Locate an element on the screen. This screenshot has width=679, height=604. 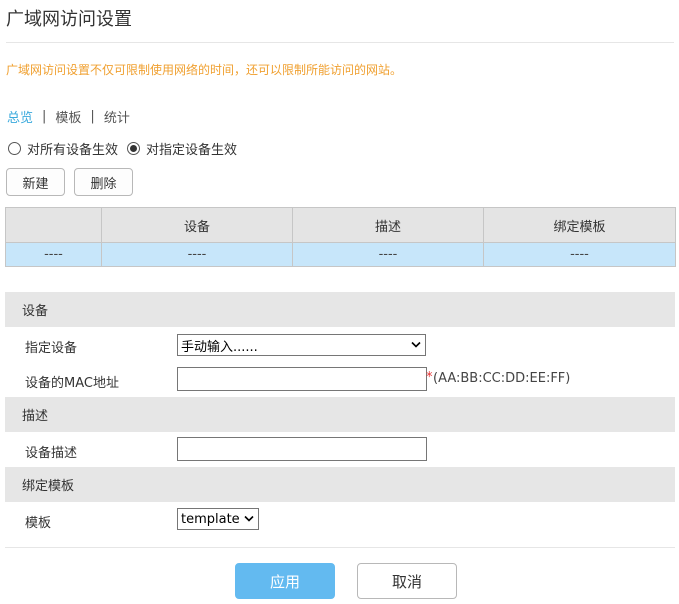
required-marker: * is located at coordinates (429, 377).